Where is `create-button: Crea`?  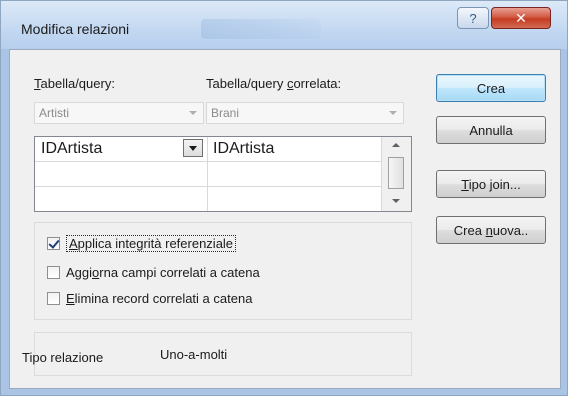
create-button: Crea is located at coordinates (491, 88).